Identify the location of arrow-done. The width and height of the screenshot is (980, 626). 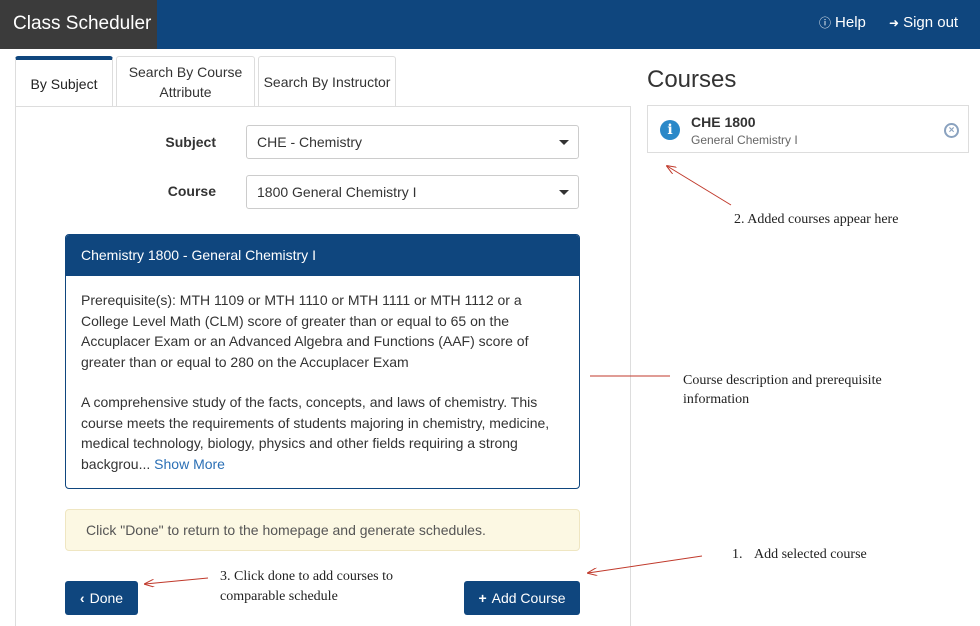
(177, 580).